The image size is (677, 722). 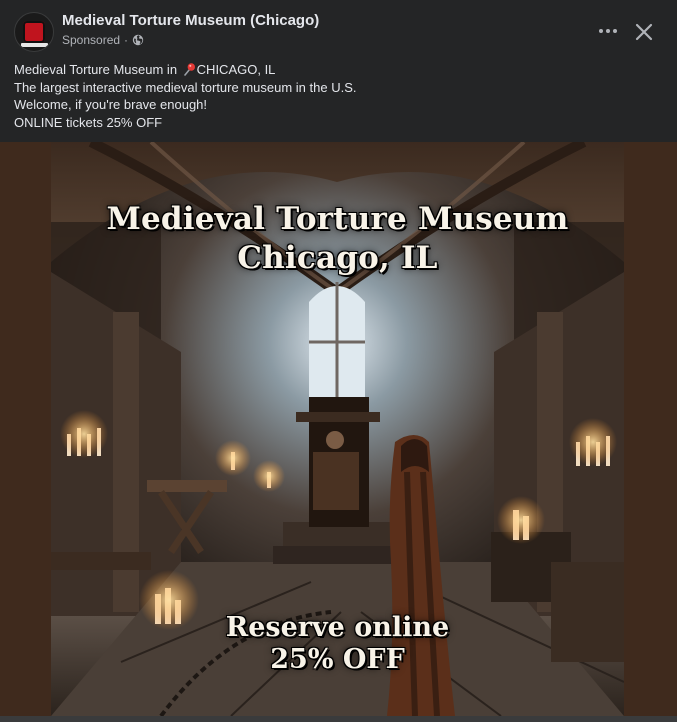 I want to click on caption-line: Medieval Torture Museum in CHICAGO, IL, so click(x=339, y=70).